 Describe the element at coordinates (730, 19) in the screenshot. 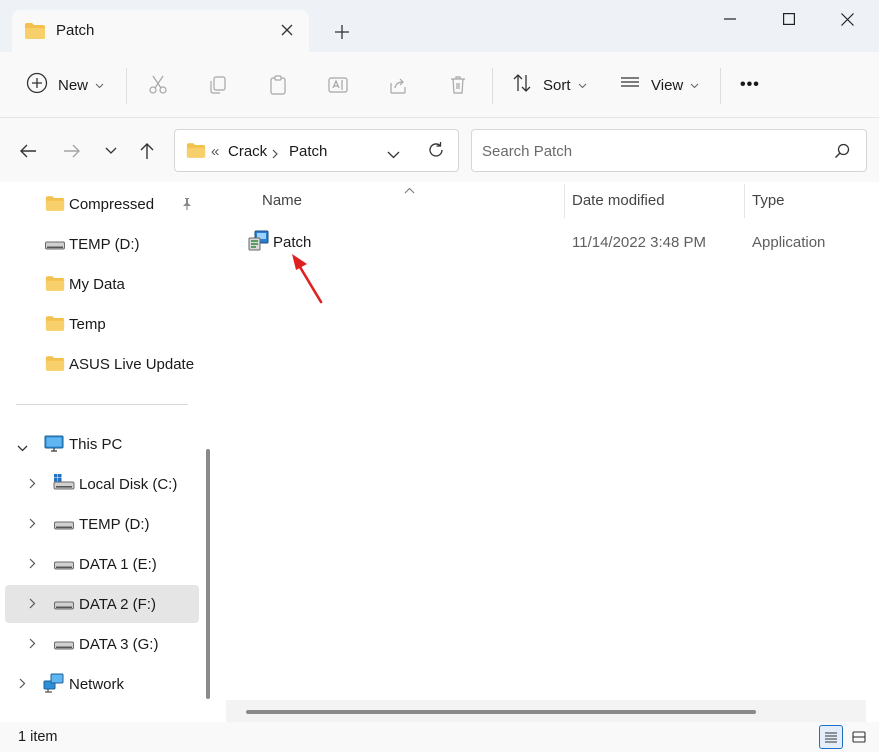

I see `minimize-button` at that location.